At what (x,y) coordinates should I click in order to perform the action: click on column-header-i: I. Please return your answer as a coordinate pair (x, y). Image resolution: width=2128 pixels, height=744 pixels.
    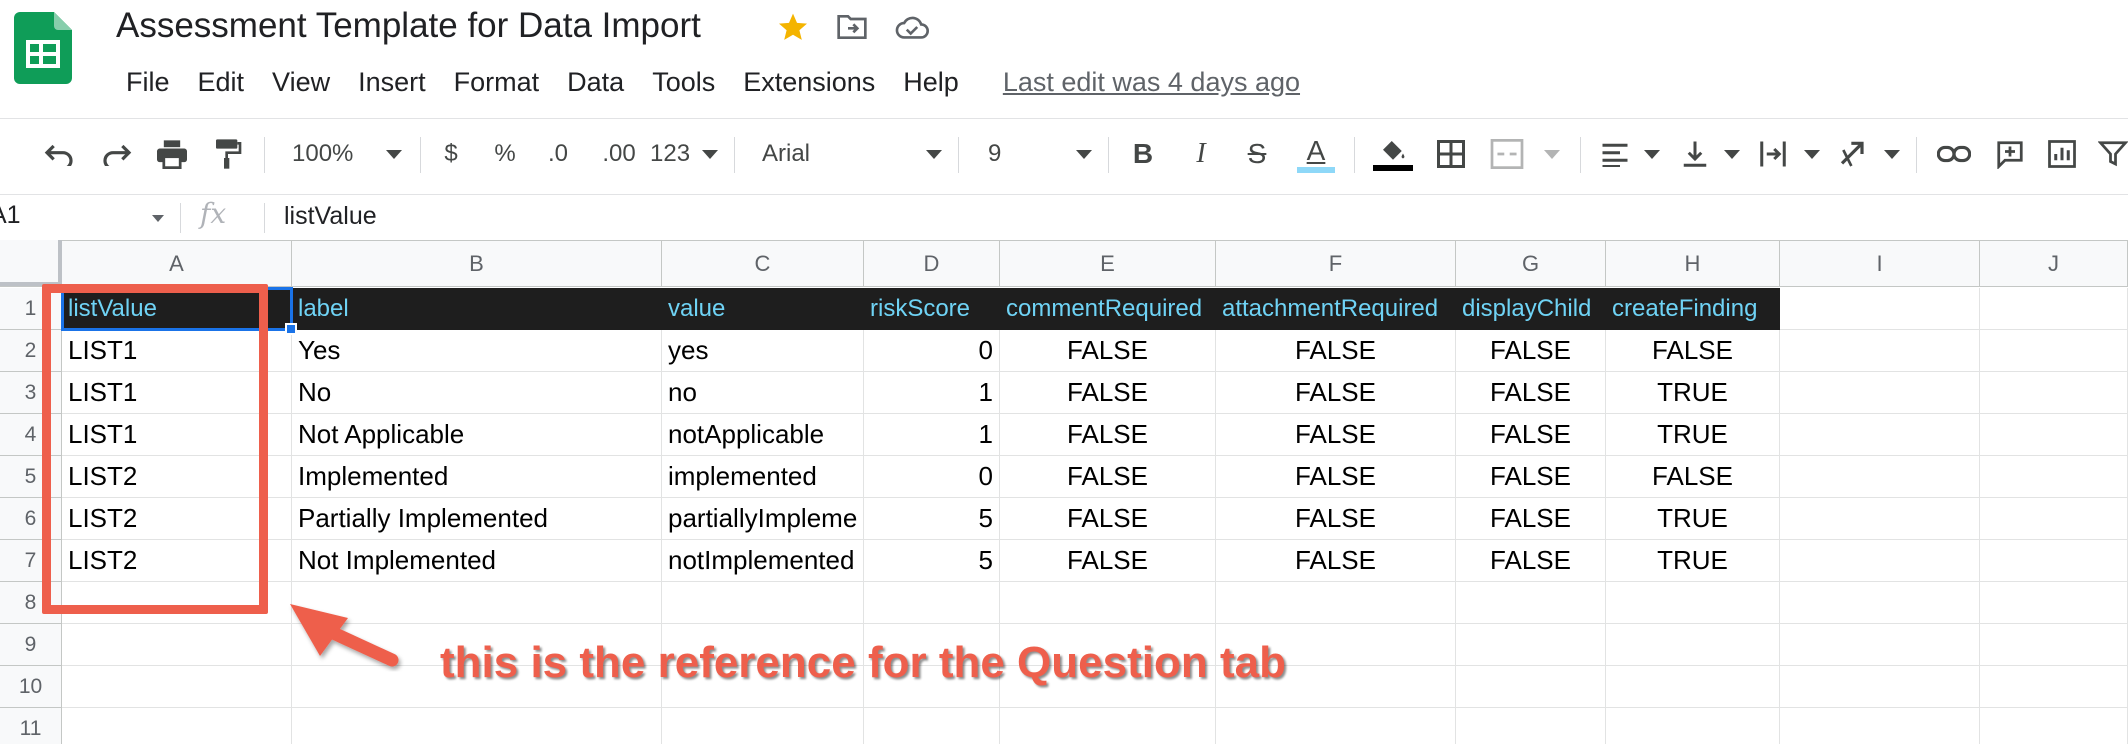
    Looking at the image, I should click on (1880, 264).